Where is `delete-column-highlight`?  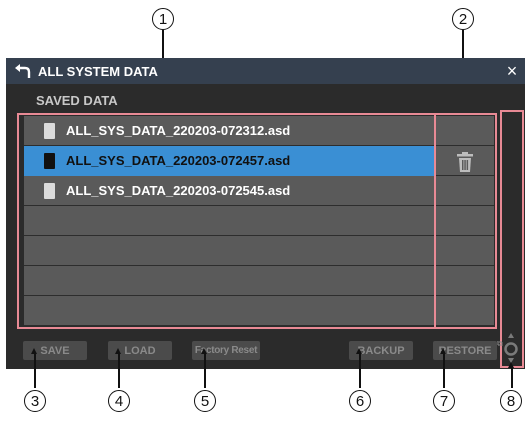
delete-column-highlight is located at coordinates (465, 221).